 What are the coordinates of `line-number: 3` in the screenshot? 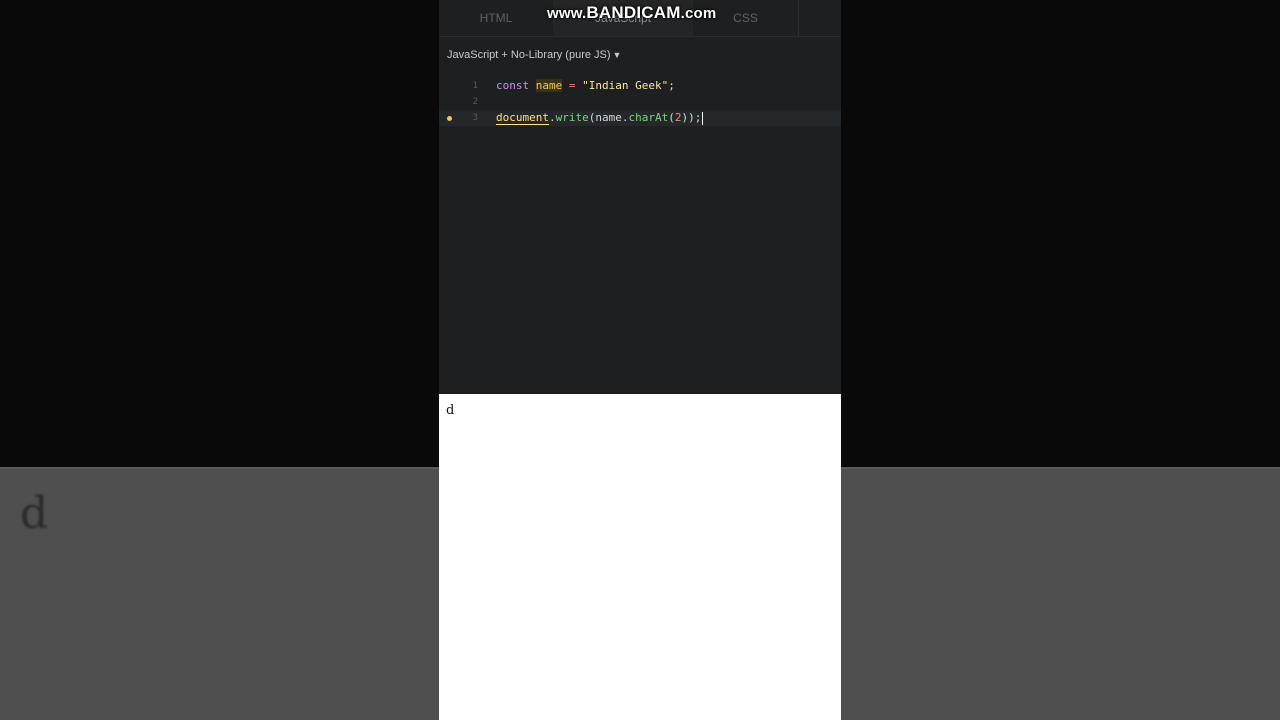 It's located at (475, 118).